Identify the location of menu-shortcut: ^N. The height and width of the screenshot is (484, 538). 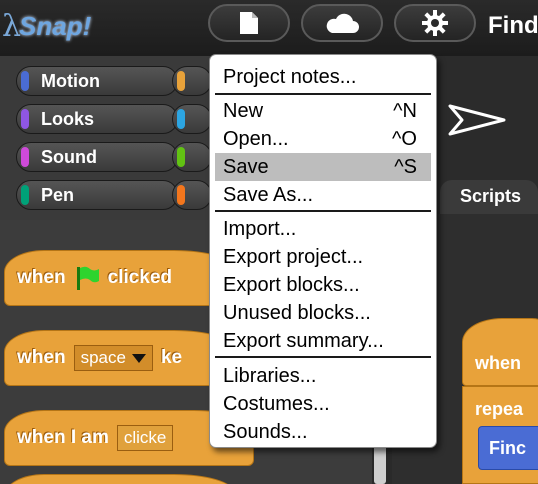
(405, 111).